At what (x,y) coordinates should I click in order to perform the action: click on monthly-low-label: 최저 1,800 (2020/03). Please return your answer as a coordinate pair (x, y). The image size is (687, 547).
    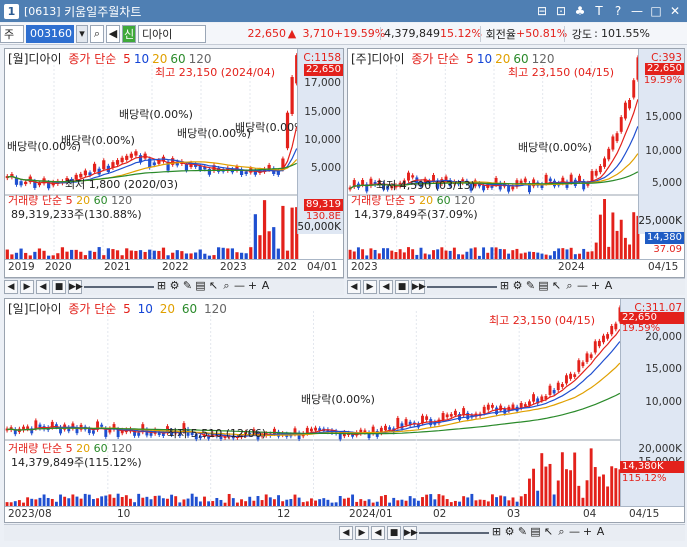
    Looking at the image, I should click on (122, 184).